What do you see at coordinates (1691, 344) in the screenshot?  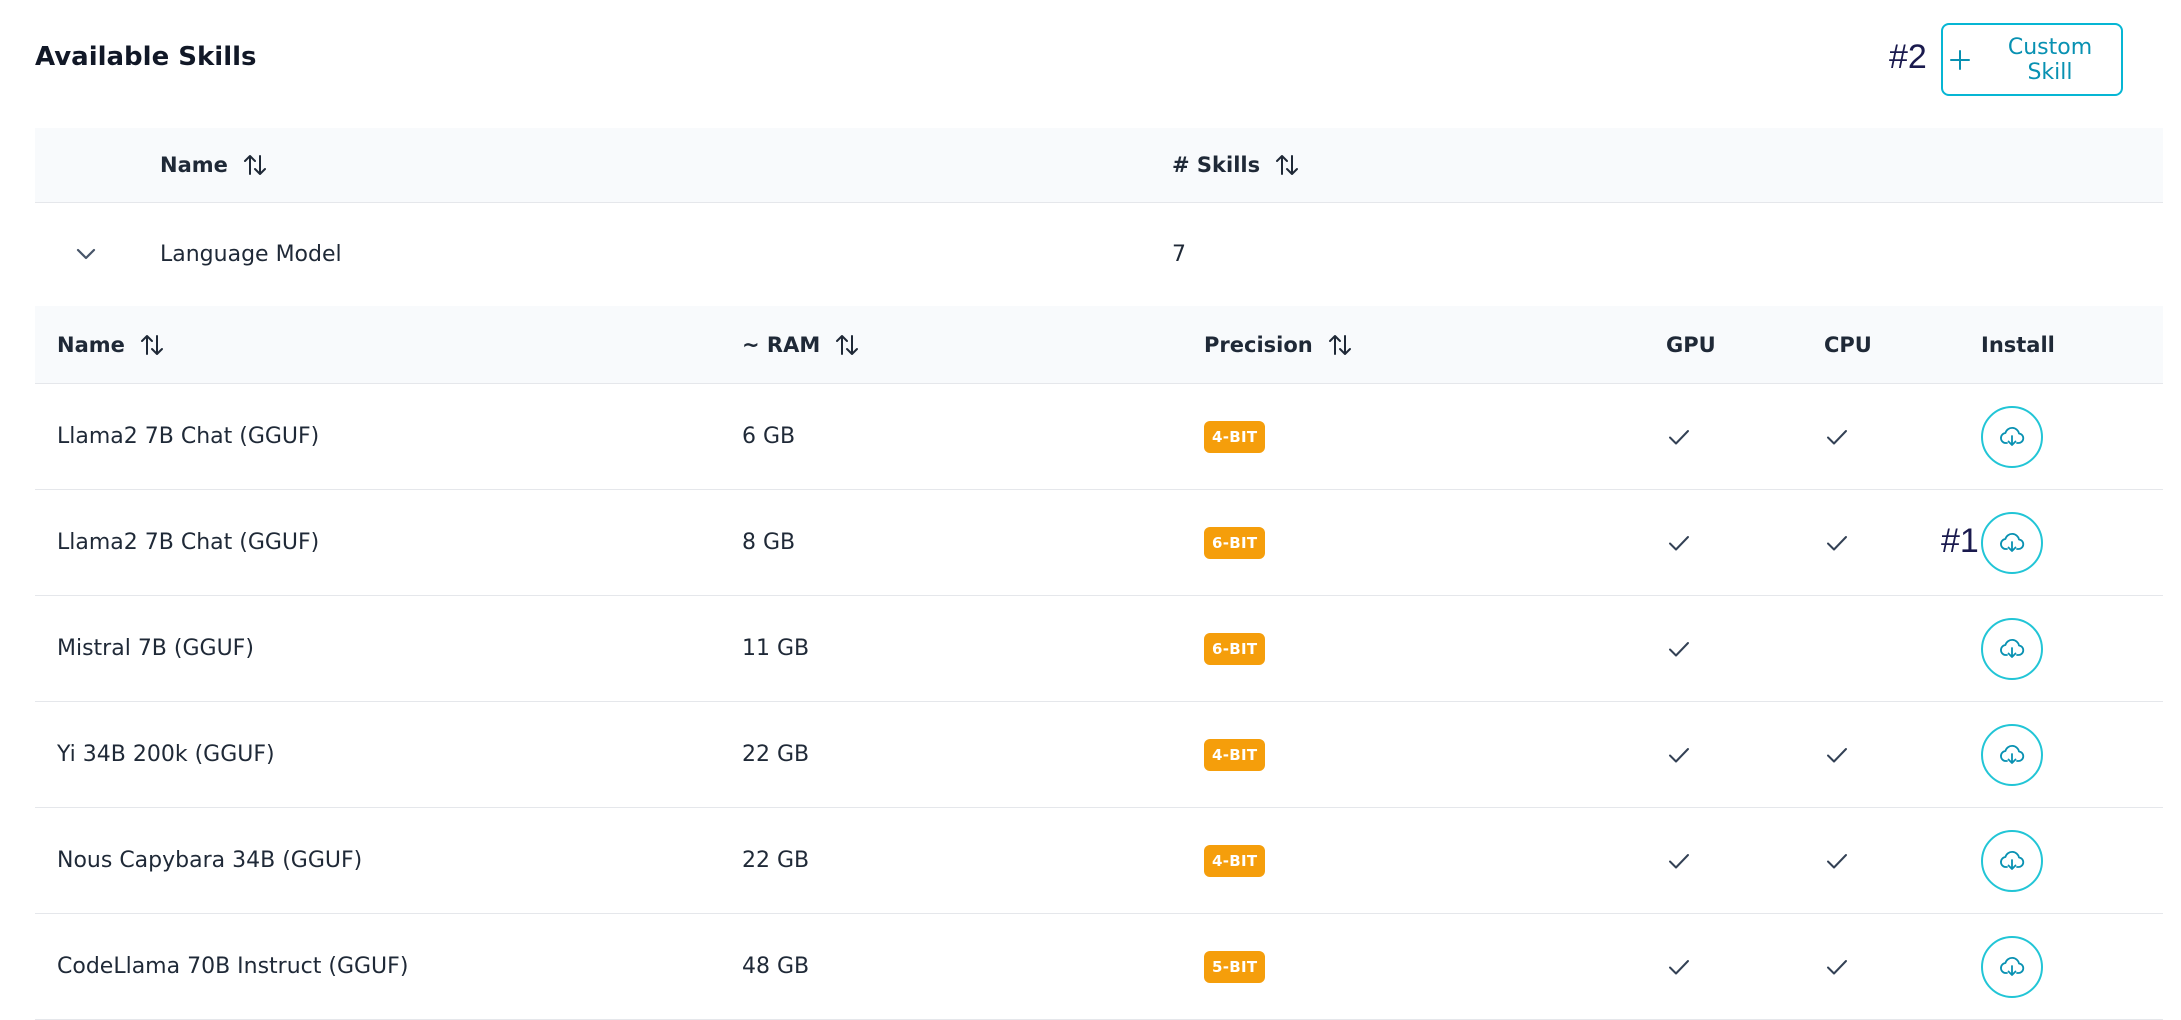 I see `column-header-gpu: GPU` at bounding box center [1691, 344].